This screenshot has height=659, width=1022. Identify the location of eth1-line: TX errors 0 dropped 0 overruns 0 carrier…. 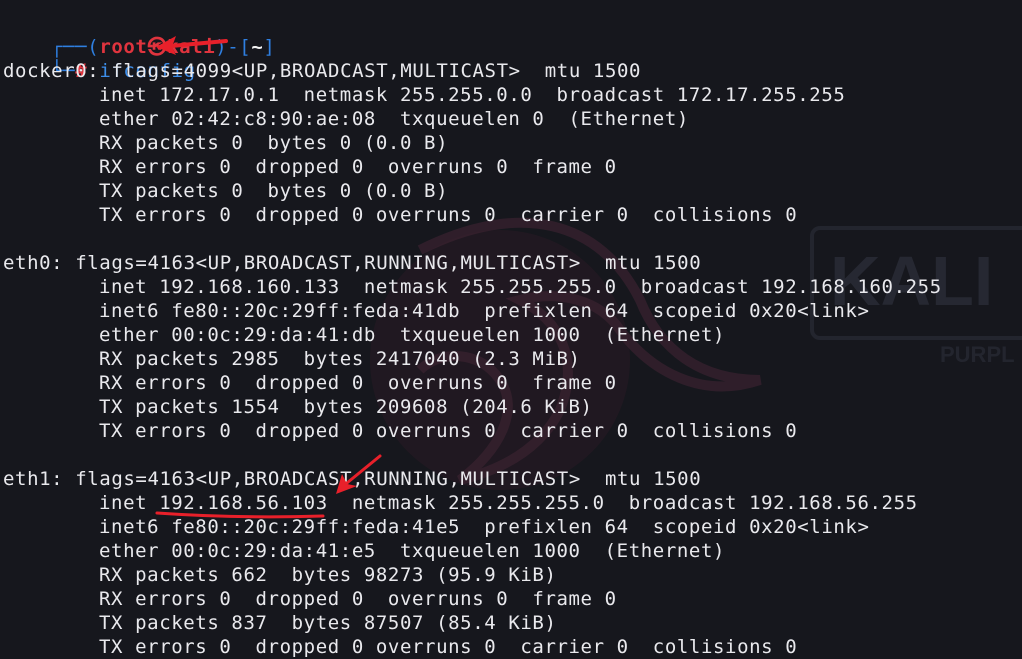
(448, 647).